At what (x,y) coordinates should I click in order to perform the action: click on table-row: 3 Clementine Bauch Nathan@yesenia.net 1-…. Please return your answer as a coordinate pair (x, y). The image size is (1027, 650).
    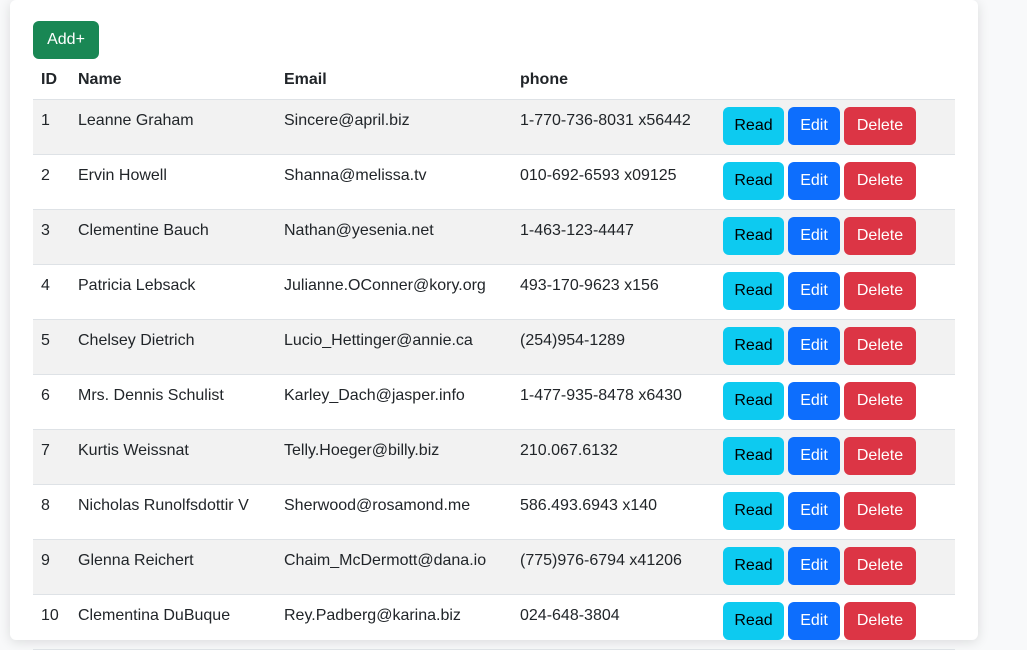
    Looking at the image, I should click on (494, 237).